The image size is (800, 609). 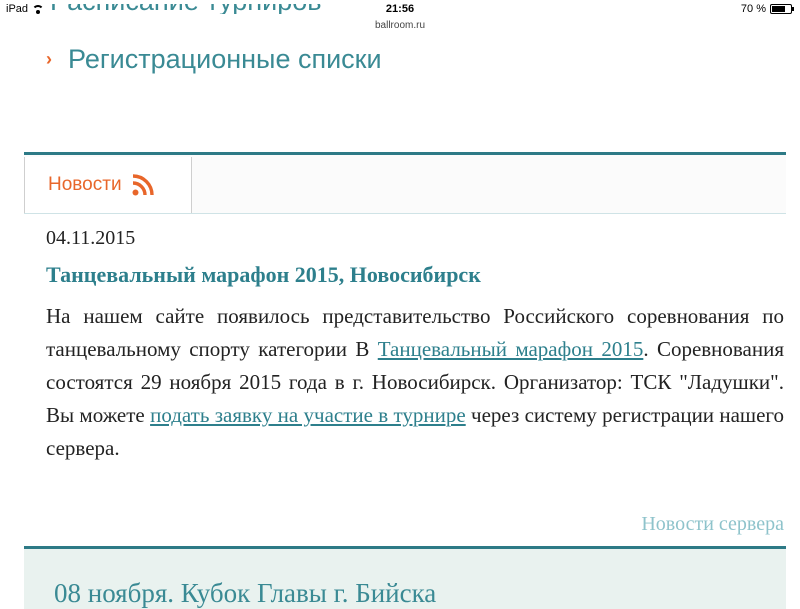 I want to click on nav-item-cut: Расписание турниров, so click(x=250, y=9).